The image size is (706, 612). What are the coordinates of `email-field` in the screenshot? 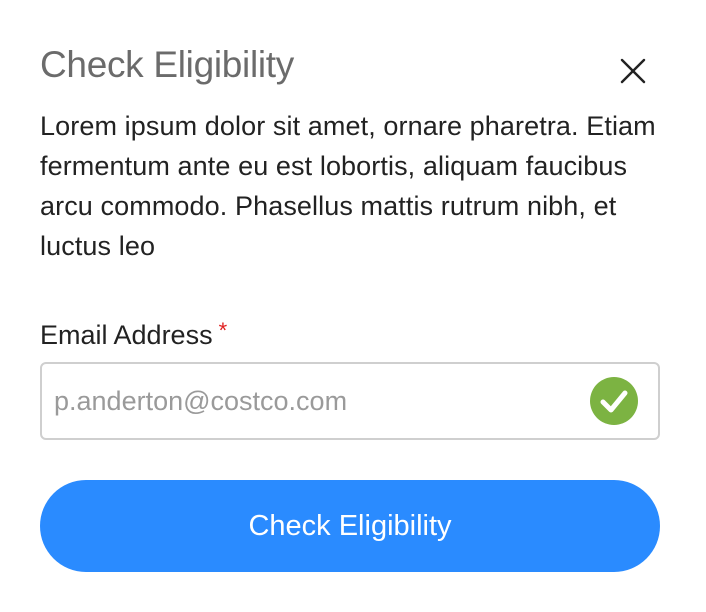 It's located at (314, 401).